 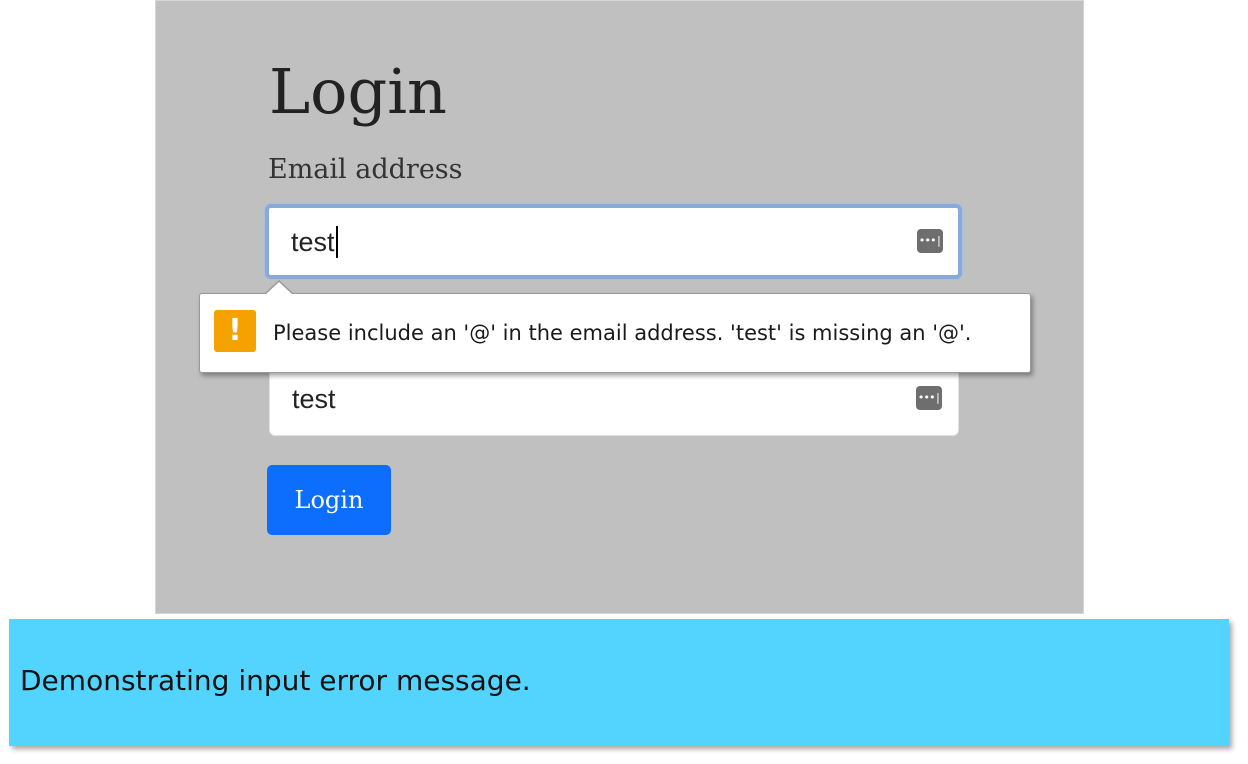 I want to click on login-button: Login, so click(x=329, y=500).